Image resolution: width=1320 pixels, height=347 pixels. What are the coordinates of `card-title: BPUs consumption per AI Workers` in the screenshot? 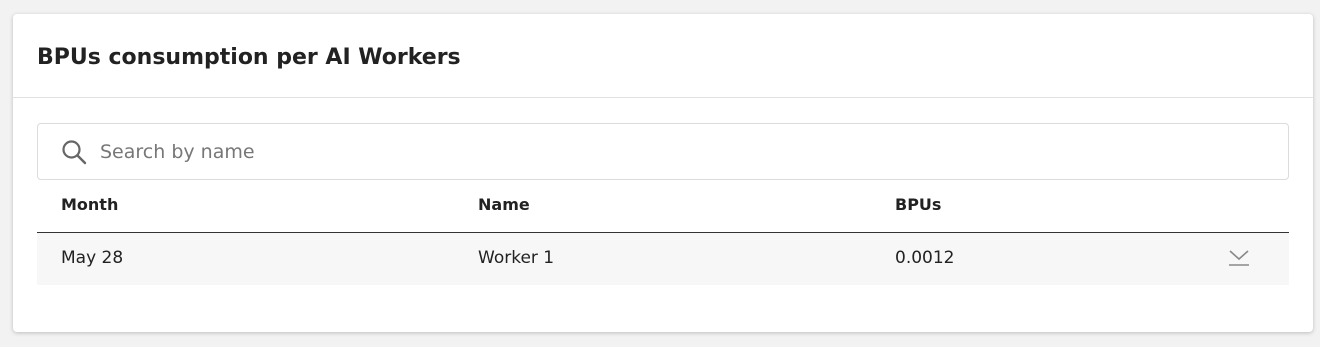 It's located at (249, 57).